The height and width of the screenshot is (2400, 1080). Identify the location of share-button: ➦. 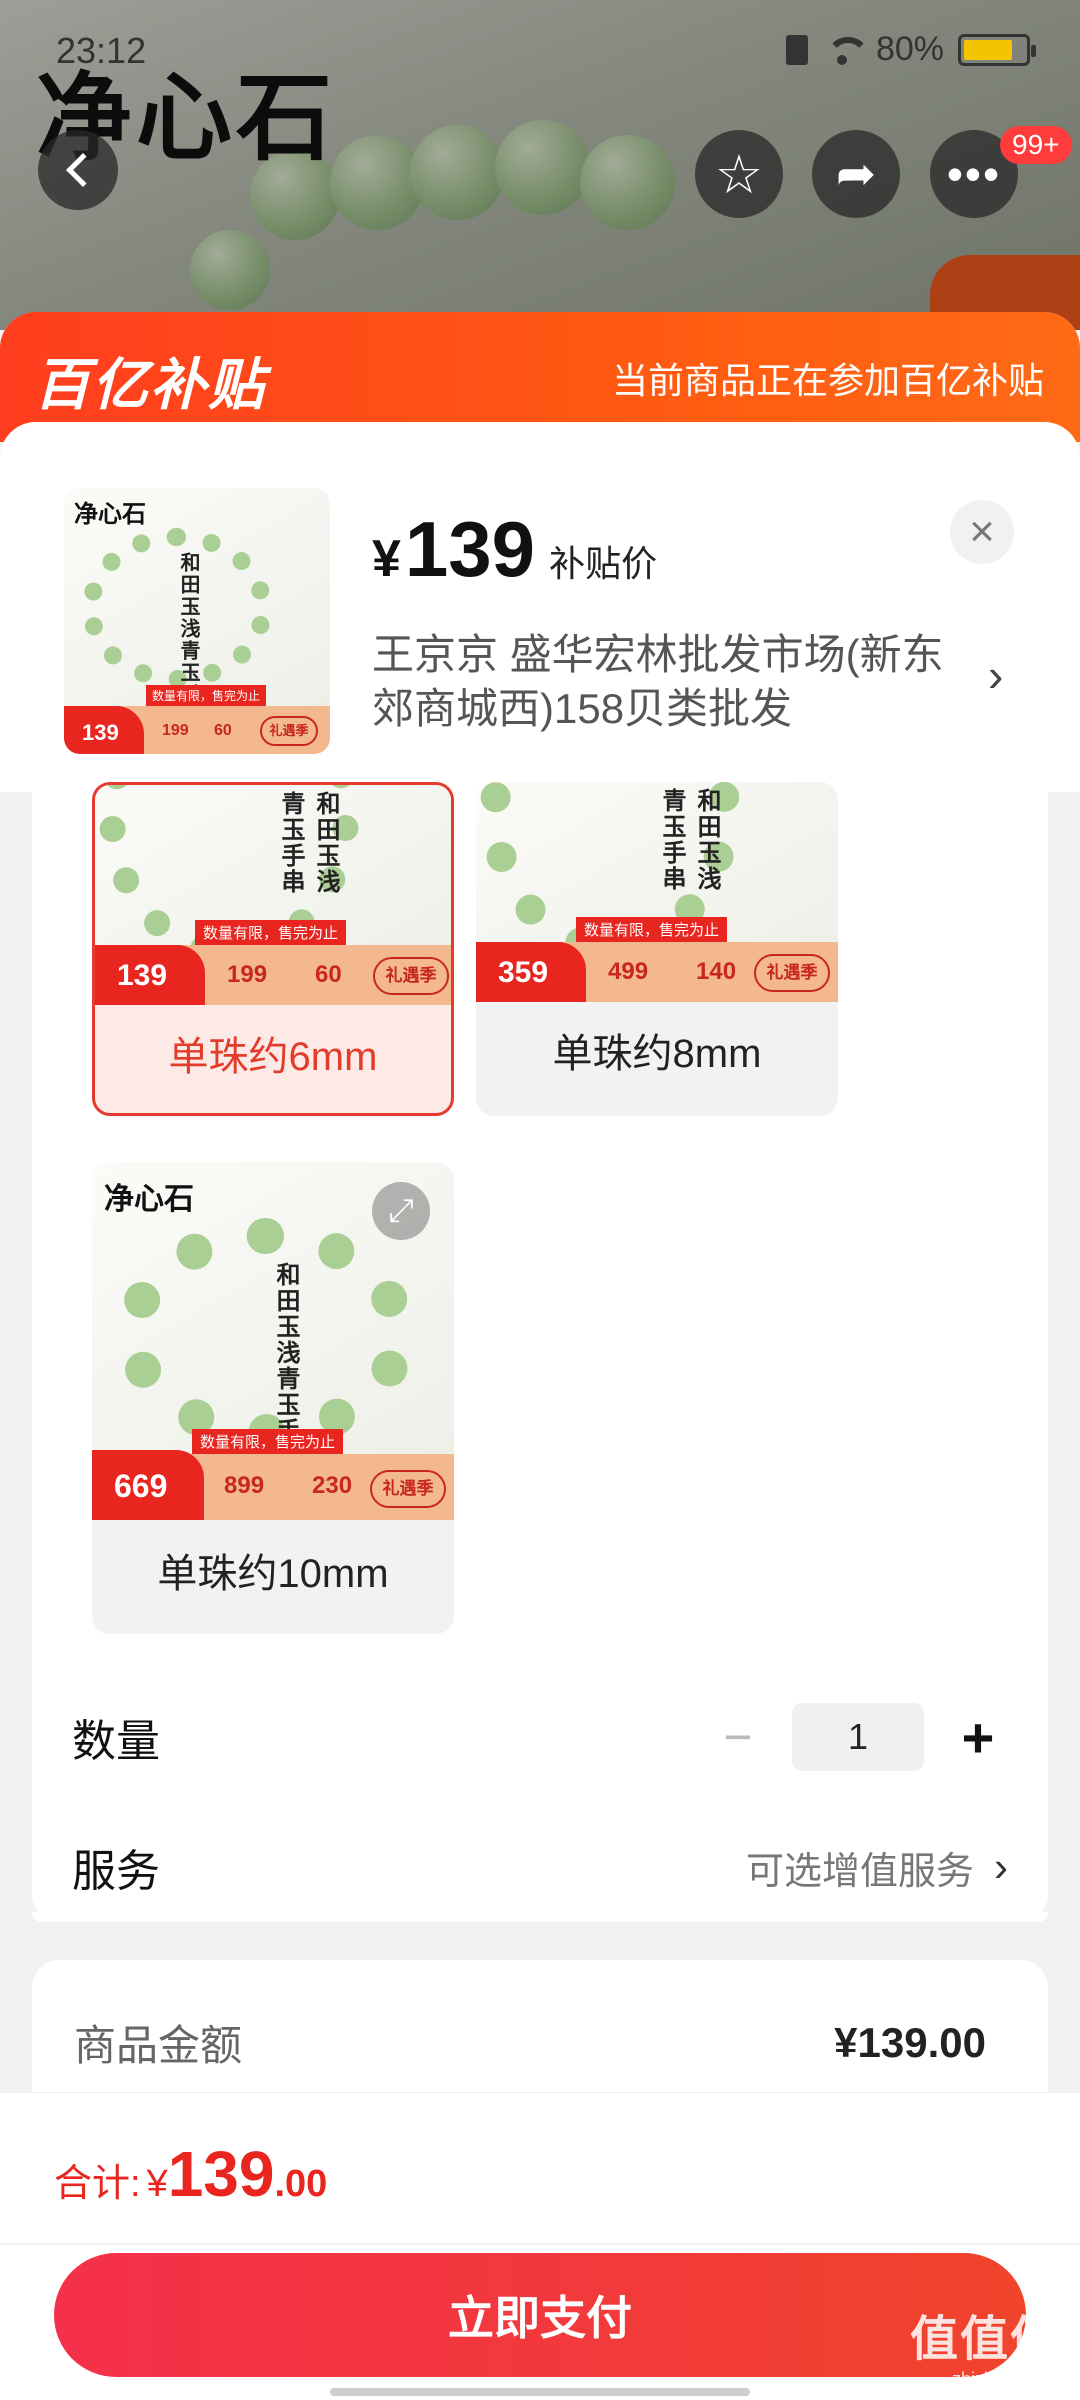
(856, 174).